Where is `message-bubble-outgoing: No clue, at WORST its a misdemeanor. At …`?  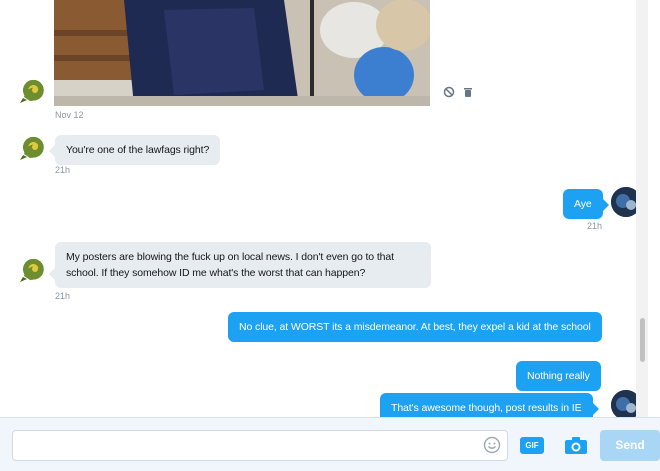 message-bubble-outgoing: No clue, at WORST its a misdemeanor. At … is located at coordinates (415, 327).